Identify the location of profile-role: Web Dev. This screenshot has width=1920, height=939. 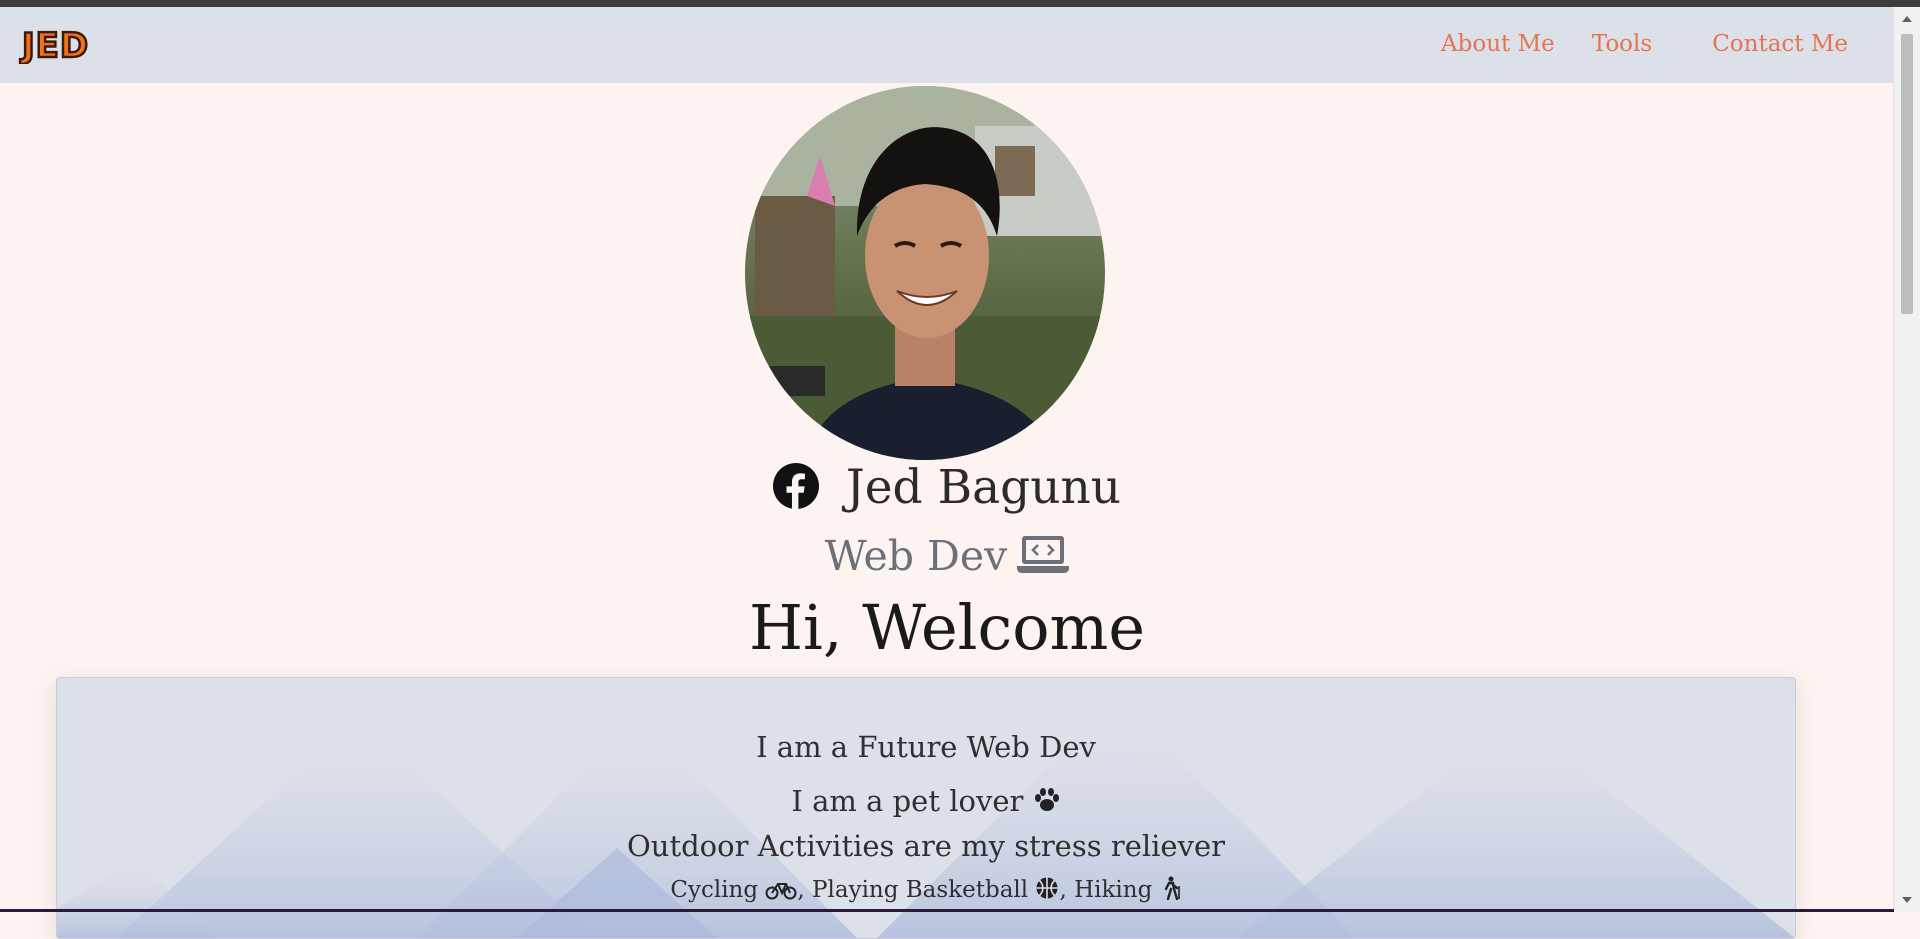
(916, 556).